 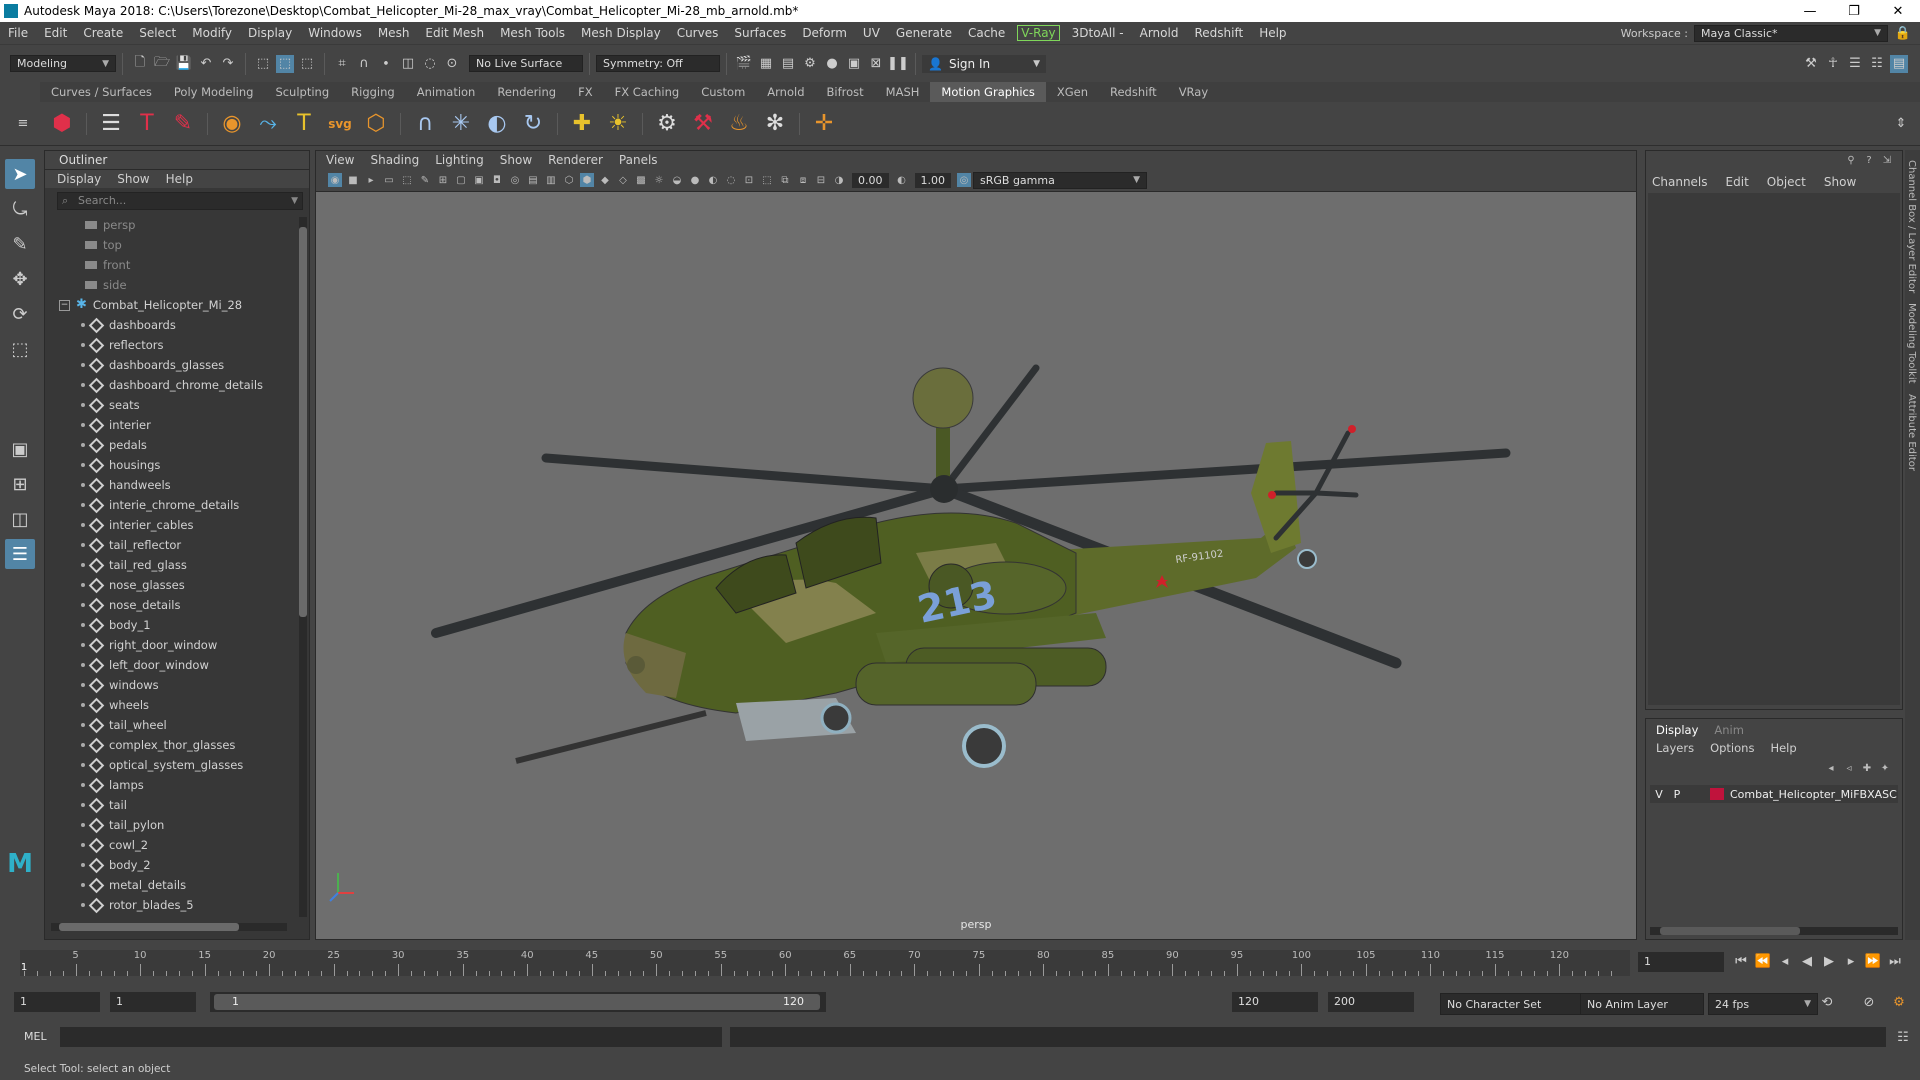 I want to click on shelf-light-icon: ☀, so click(x=618, y=124).